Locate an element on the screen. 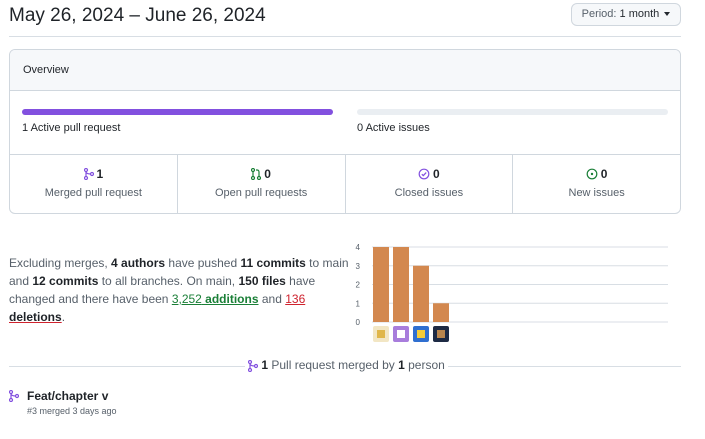  period-dropdown-button: Period: 1 month is located at coordinates (626, 14).